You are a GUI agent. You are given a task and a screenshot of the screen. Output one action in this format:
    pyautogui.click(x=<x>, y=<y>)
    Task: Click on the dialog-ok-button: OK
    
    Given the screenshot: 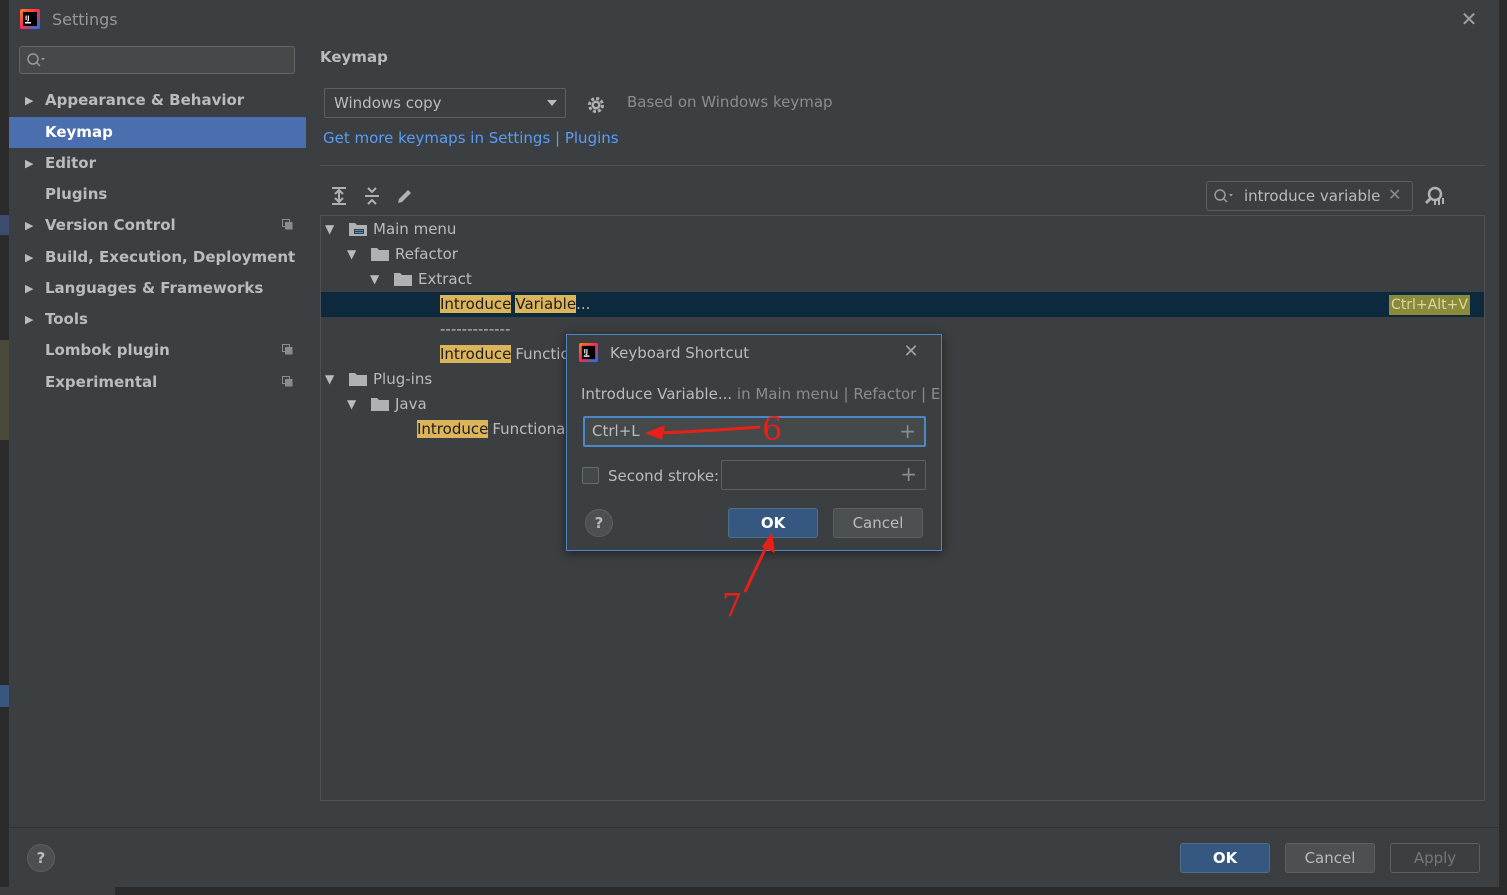 What is the action you would take?
    pyautogui.click(x=773, y=523)
    